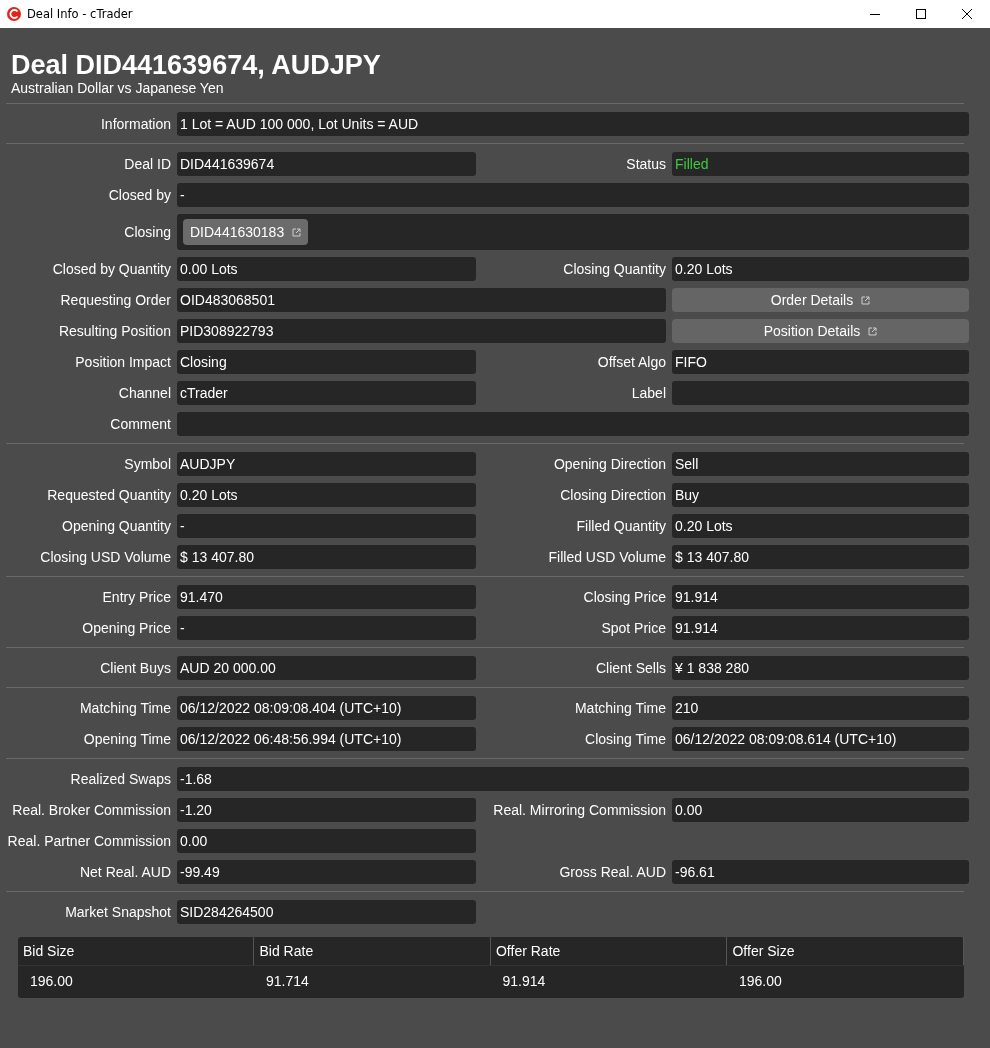 The image size is (990, 1048). What do you see at coordinates (147, 232) in the screenshot?
I see `field-label: Closing` at bounding box center [147, 232].